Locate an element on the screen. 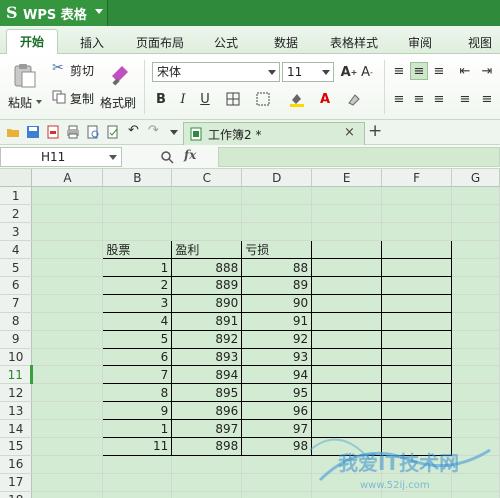 The image size is (500, 498). row-header-12: 12 is located at coordinates (16, 393).